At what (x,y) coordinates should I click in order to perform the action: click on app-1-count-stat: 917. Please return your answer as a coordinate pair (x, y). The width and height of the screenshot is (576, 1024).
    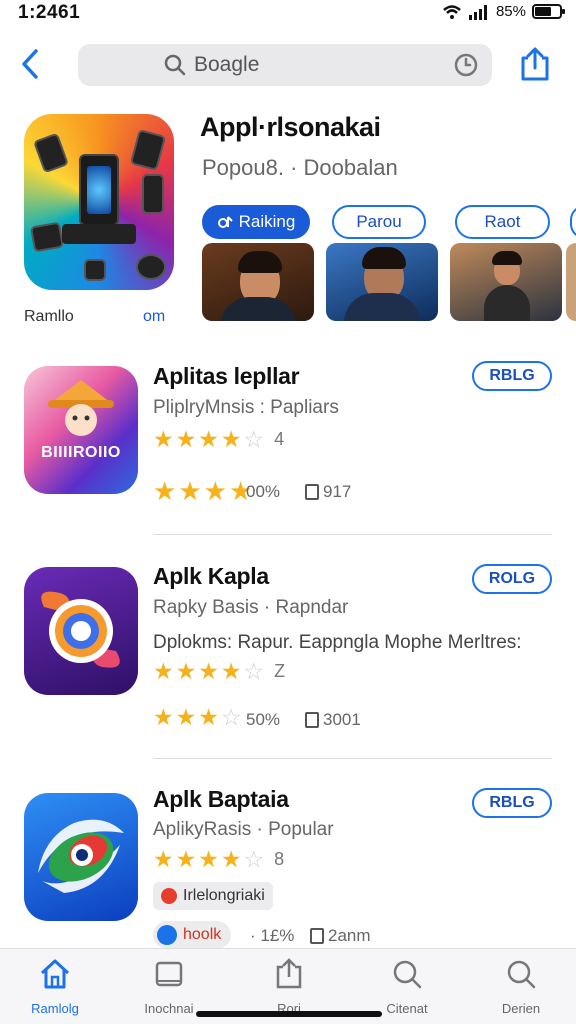
    Looking at the image, I should click on (328, 492).